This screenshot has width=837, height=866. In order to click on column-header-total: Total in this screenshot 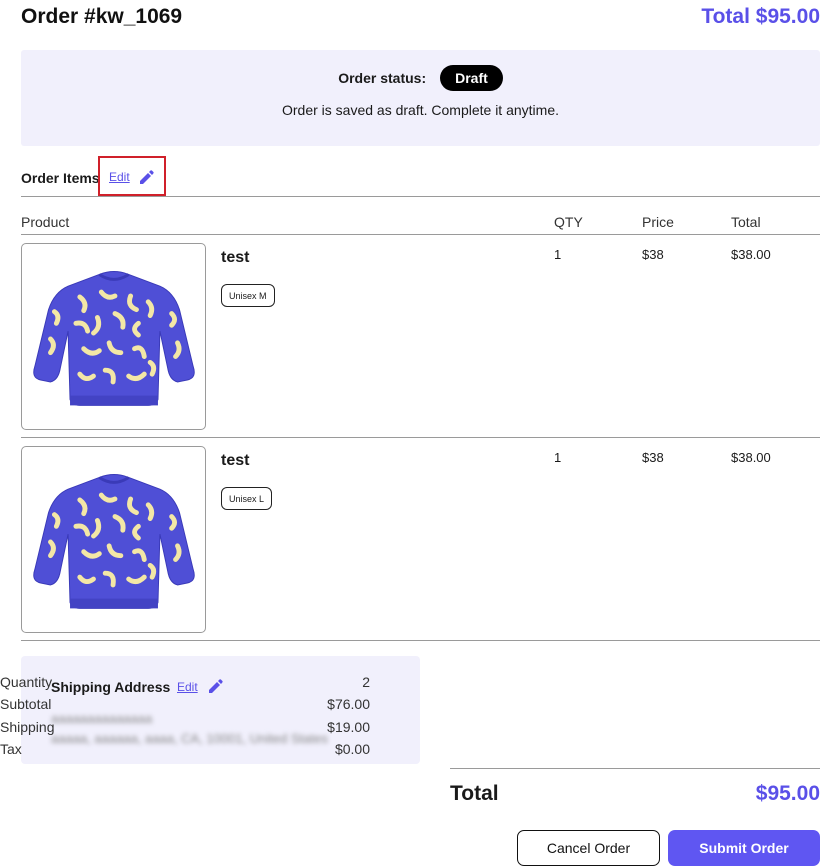, I will do `click(746, 222)`.